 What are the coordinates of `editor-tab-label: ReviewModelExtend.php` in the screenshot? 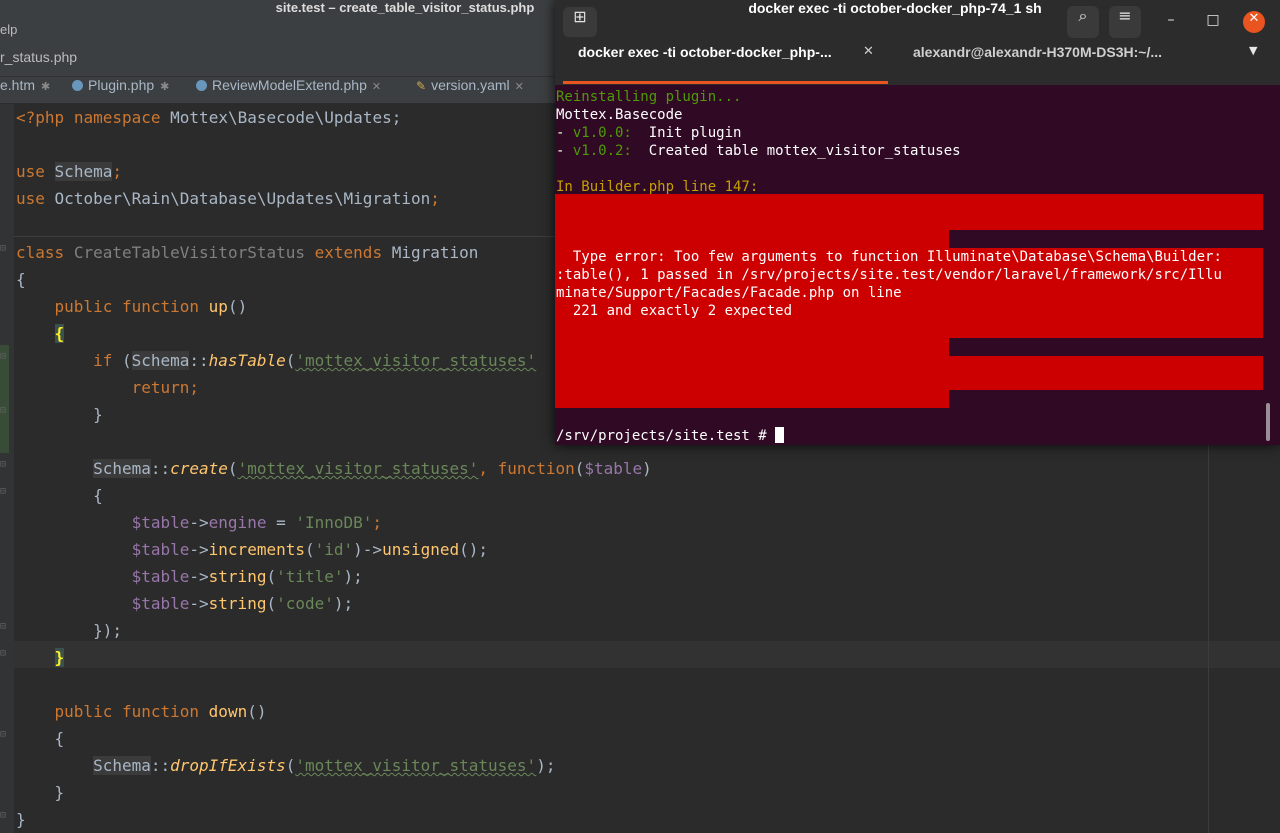 It's located at (289, 85).